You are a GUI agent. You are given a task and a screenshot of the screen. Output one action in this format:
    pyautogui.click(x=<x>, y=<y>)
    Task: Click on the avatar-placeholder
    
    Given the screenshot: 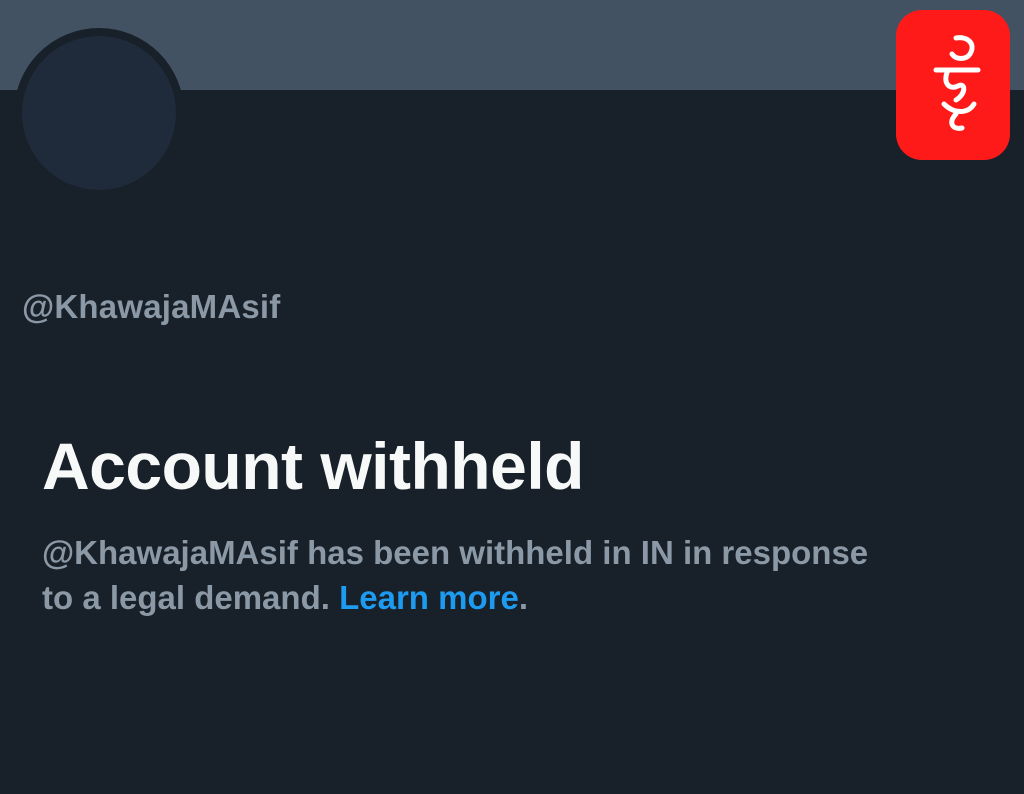 What is the action you would take?
    pyautogui.click(x=99, y=113)
    